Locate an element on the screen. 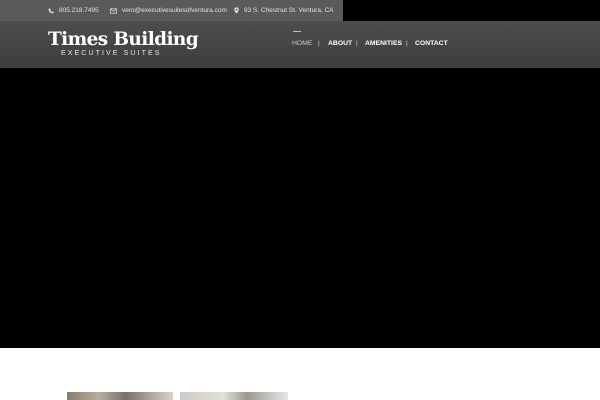 Image resolution: width=600 pixels, height=400 pixels. phone-contact: 805.218.7495 is located at coordinates (73, 10).